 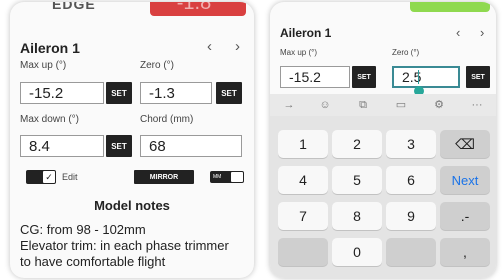 What do you see at coordinates (357, 252) in the screenshot?
I see `key-0: 0` at bounding box center [357, 252].